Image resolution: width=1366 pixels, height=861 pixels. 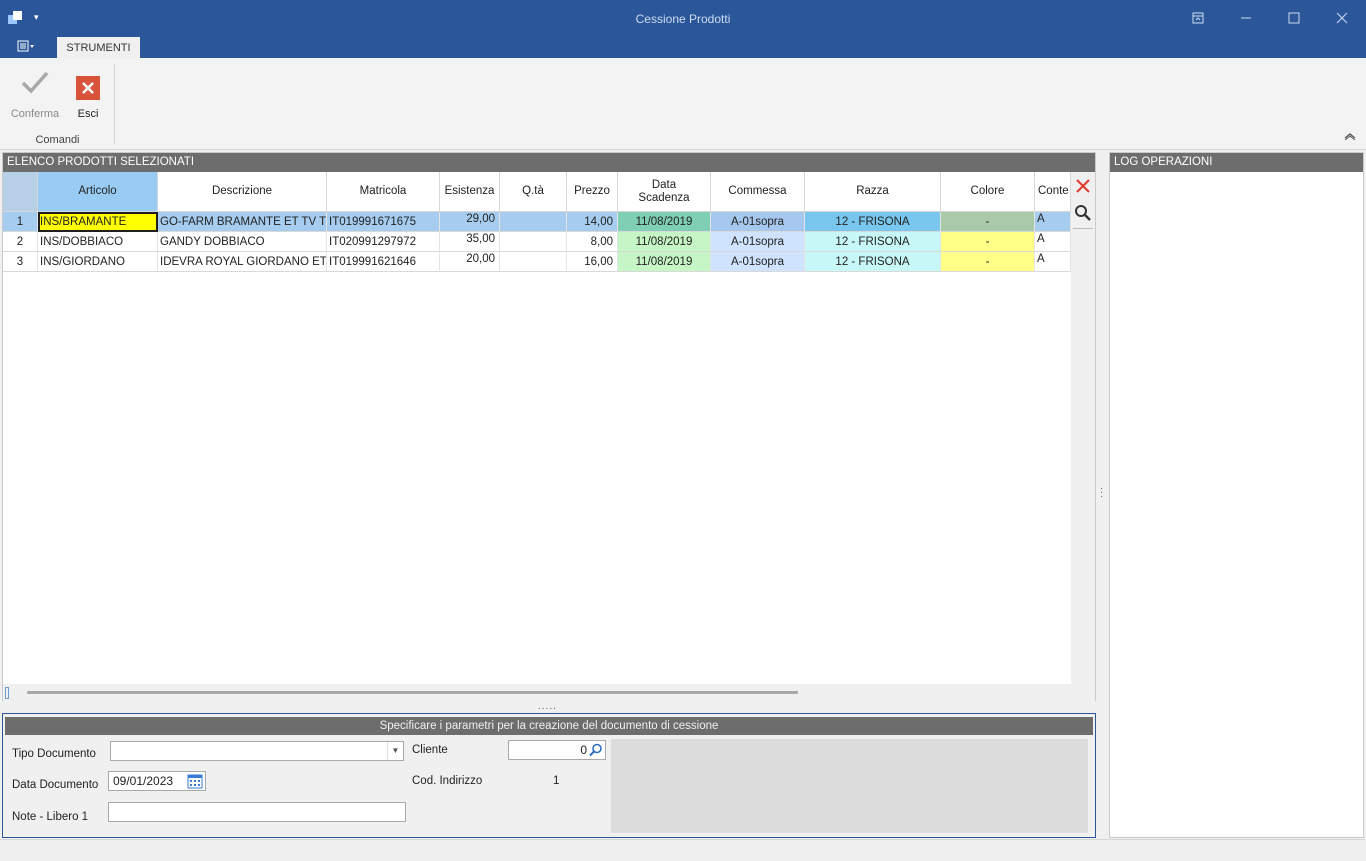 What do you see at coordinates (683, 47) in the screenshot?
I see `ribbon-tab-row: STRUMENTI` at bounding box center [683, 47].